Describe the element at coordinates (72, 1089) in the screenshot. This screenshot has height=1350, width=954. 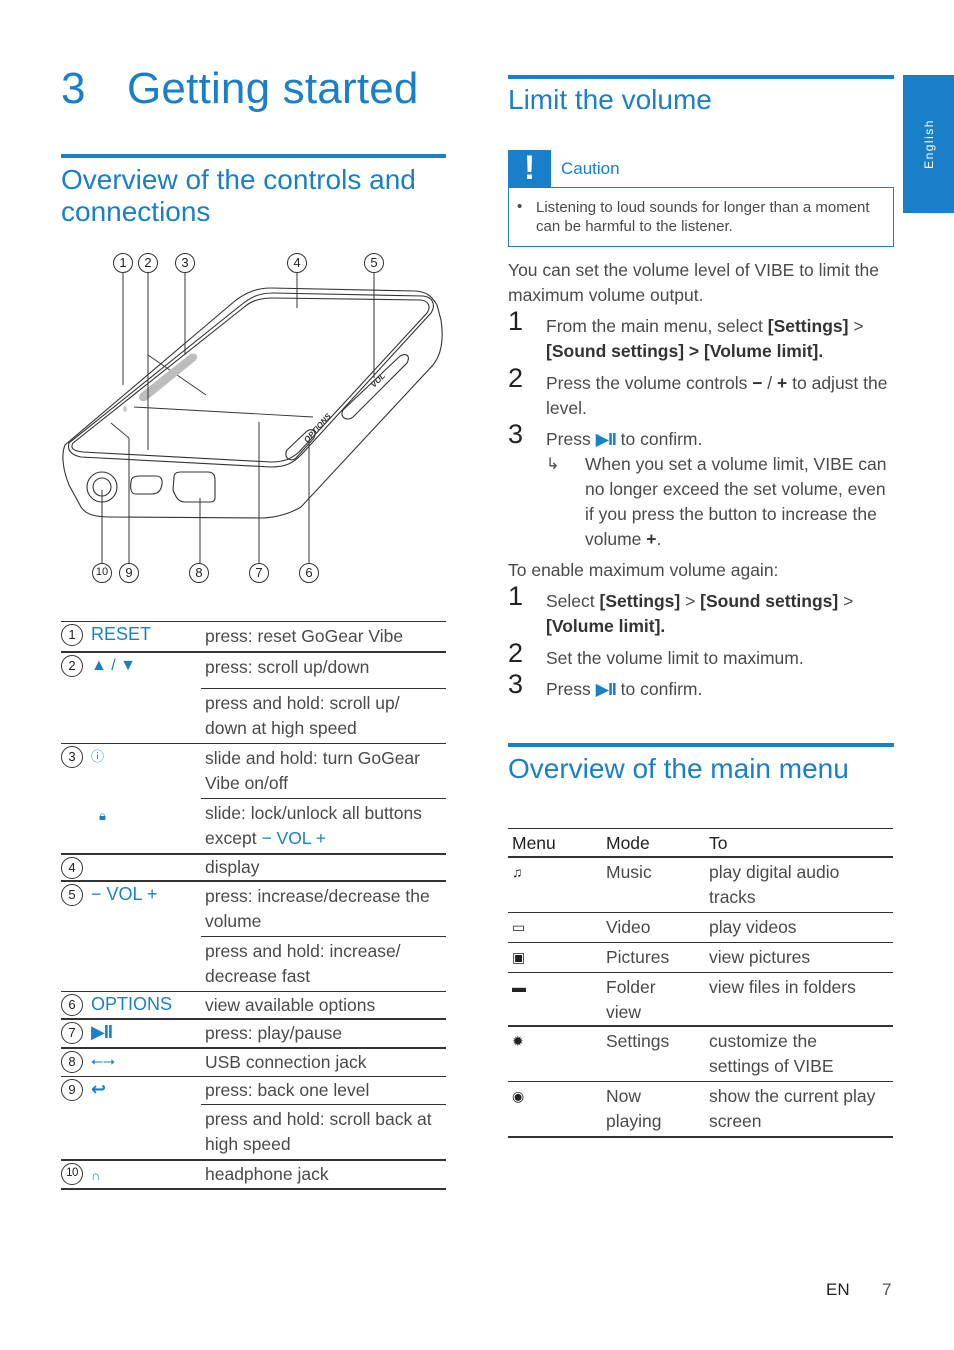
I see `row-number: 9` at that location.